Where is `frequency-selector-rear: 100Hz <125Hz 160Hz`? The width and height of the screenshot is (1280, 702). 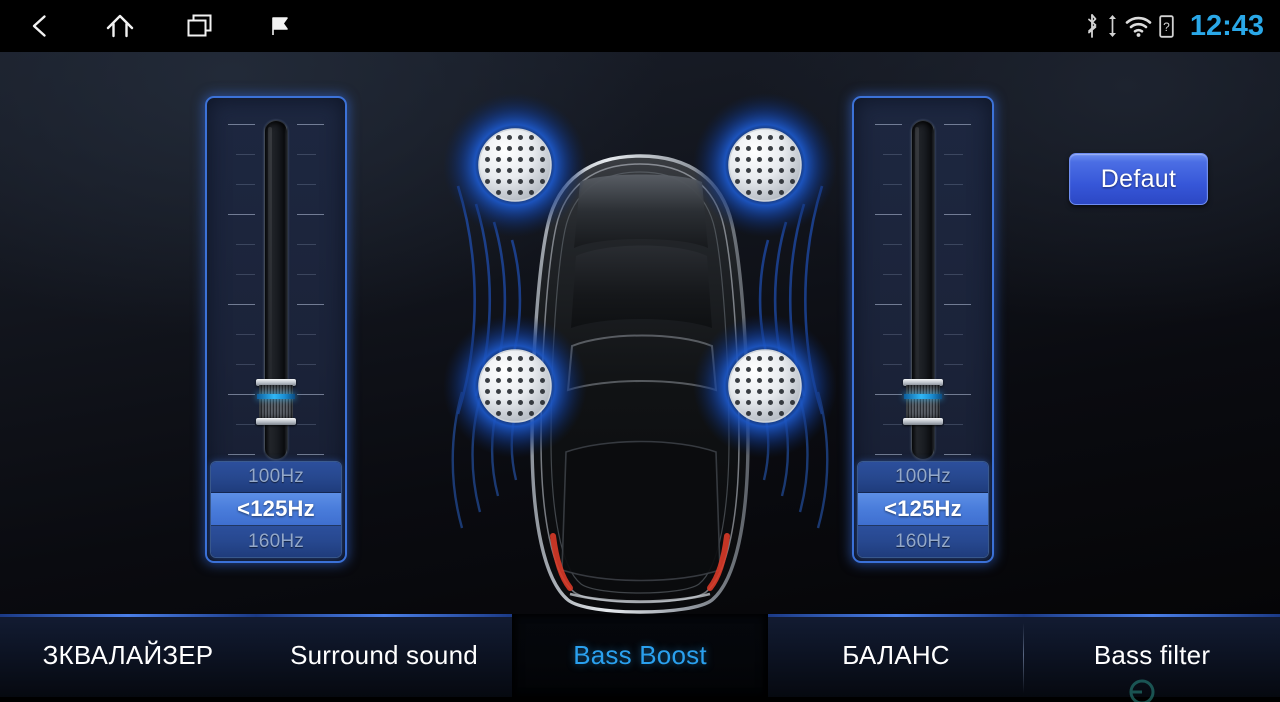 frequency-selector-rear: 100Hz <125Hz 160Hz is located at coordinates (923, 509).